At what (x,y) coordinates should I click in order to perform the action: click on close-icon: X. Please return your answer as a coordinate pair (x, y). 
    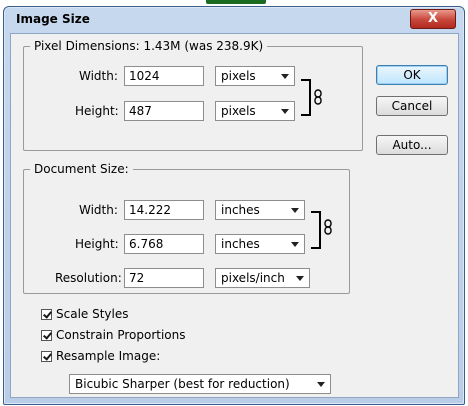
    Looking at the image, I should click on (433, 18).